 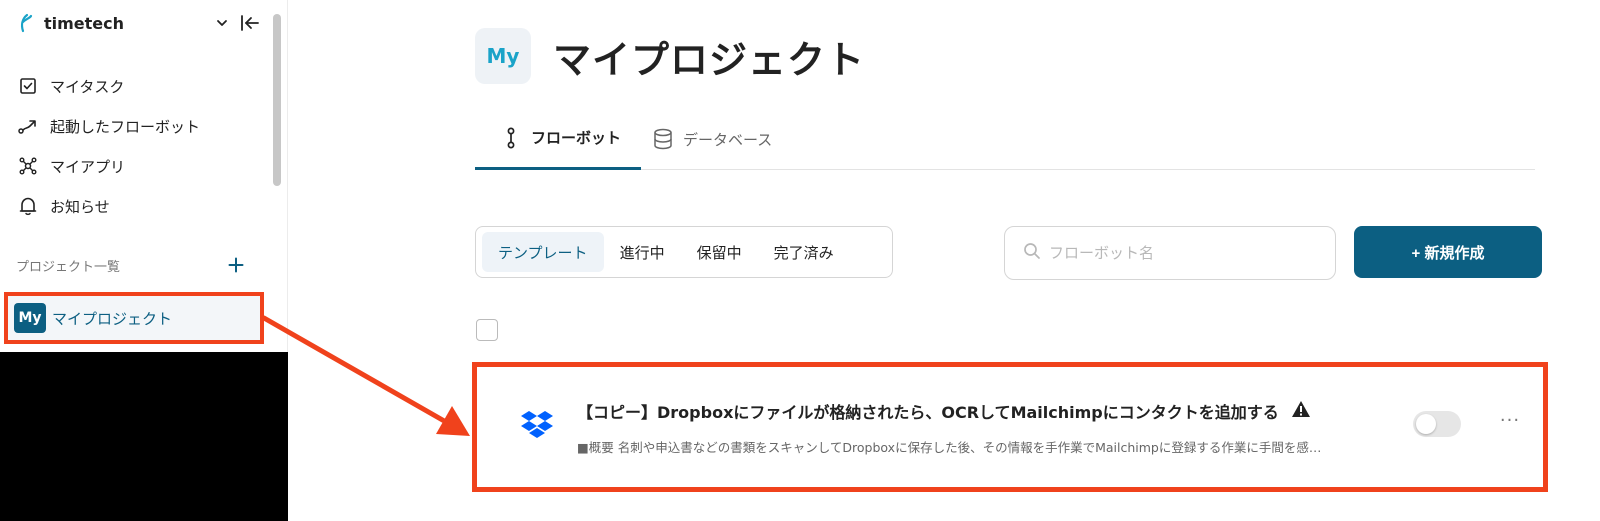 I want to click on flow-enable-toggle, so click(x=1437, y=424).